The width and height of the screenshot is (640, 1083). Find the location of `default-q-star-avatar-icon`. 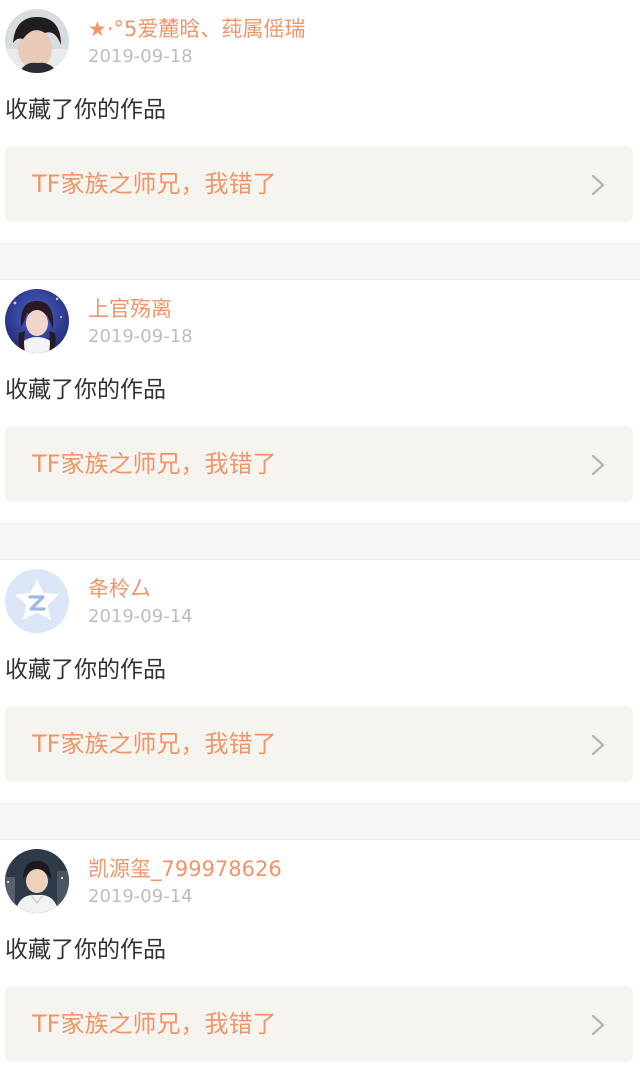

default-q-star-avatar-icon is located at coordinates (37, 601).